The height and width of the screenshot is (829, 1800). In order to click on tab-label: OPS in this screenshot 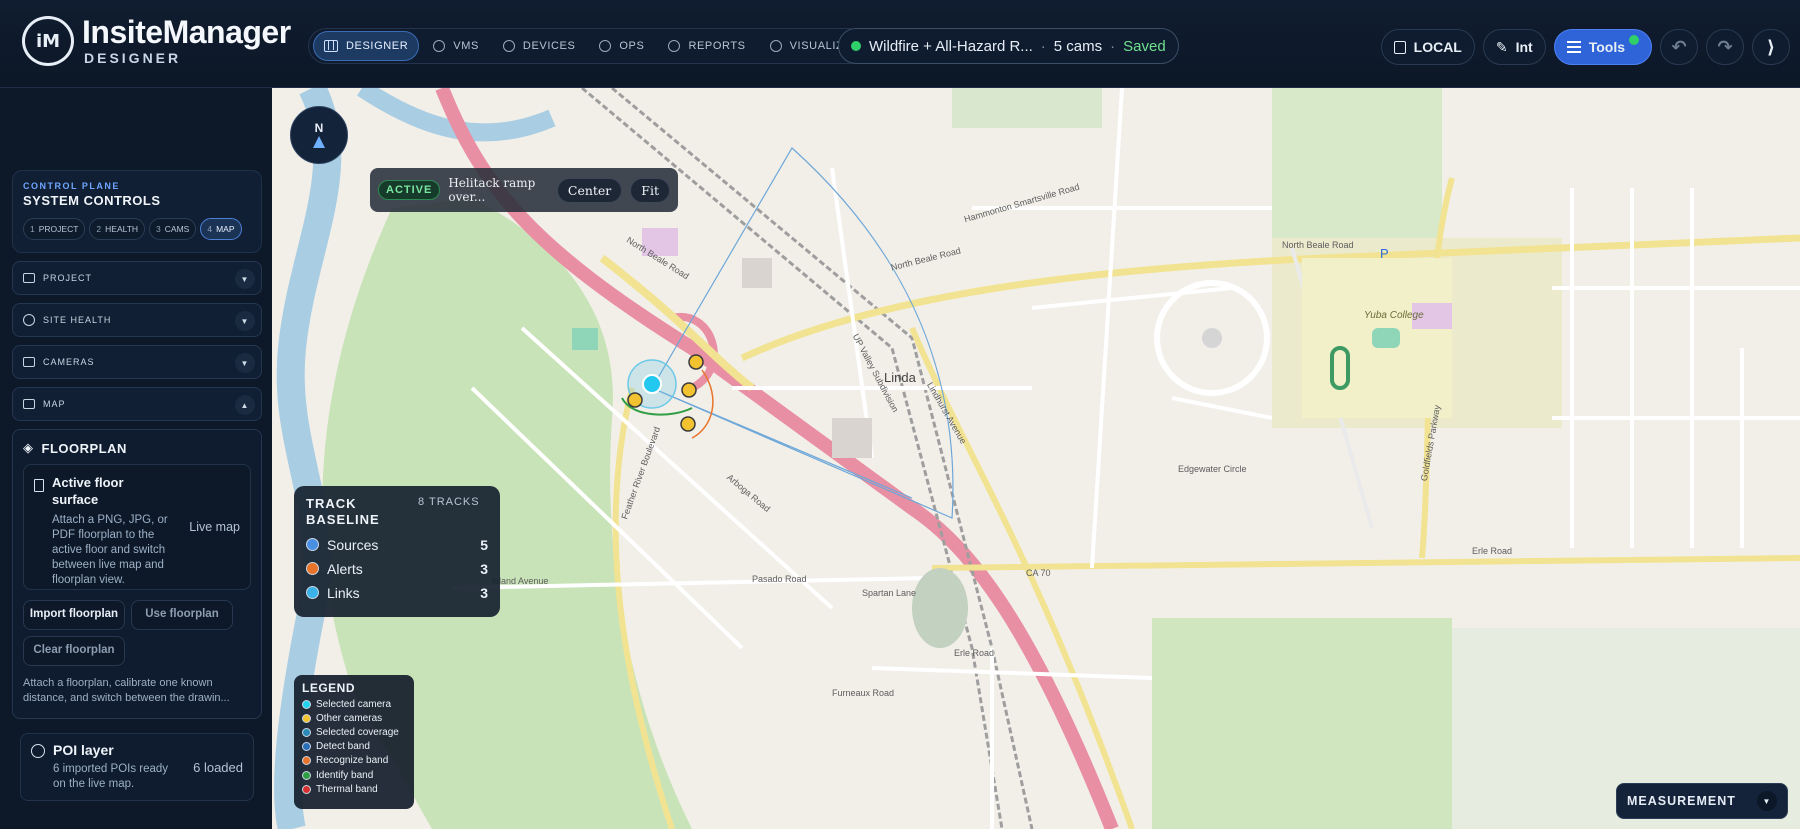, I will do `click(632, 46)`.